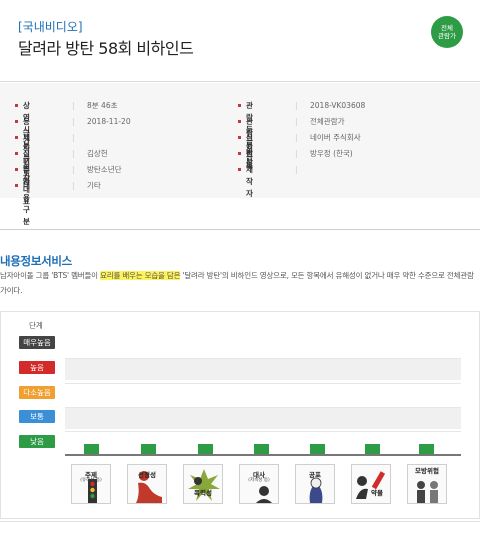 The height and width of the screenshot is (544, 480). I want to click on drugs-icon, so click(371, 484).